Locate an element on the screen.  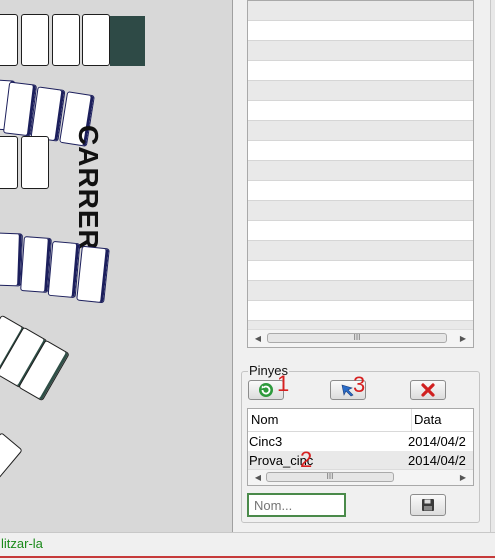
close-icon is located at coordinates (428, 390).